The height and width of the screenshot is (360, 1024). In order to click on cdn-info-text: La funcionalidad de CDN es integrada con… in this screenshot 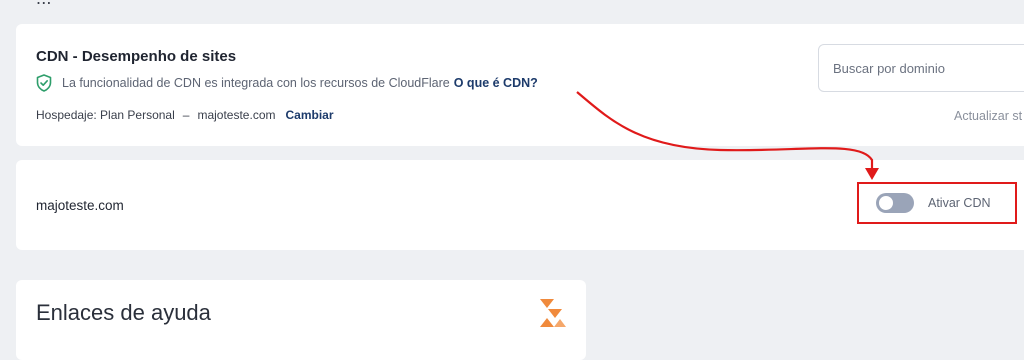, I will do `click(256, 83)`.